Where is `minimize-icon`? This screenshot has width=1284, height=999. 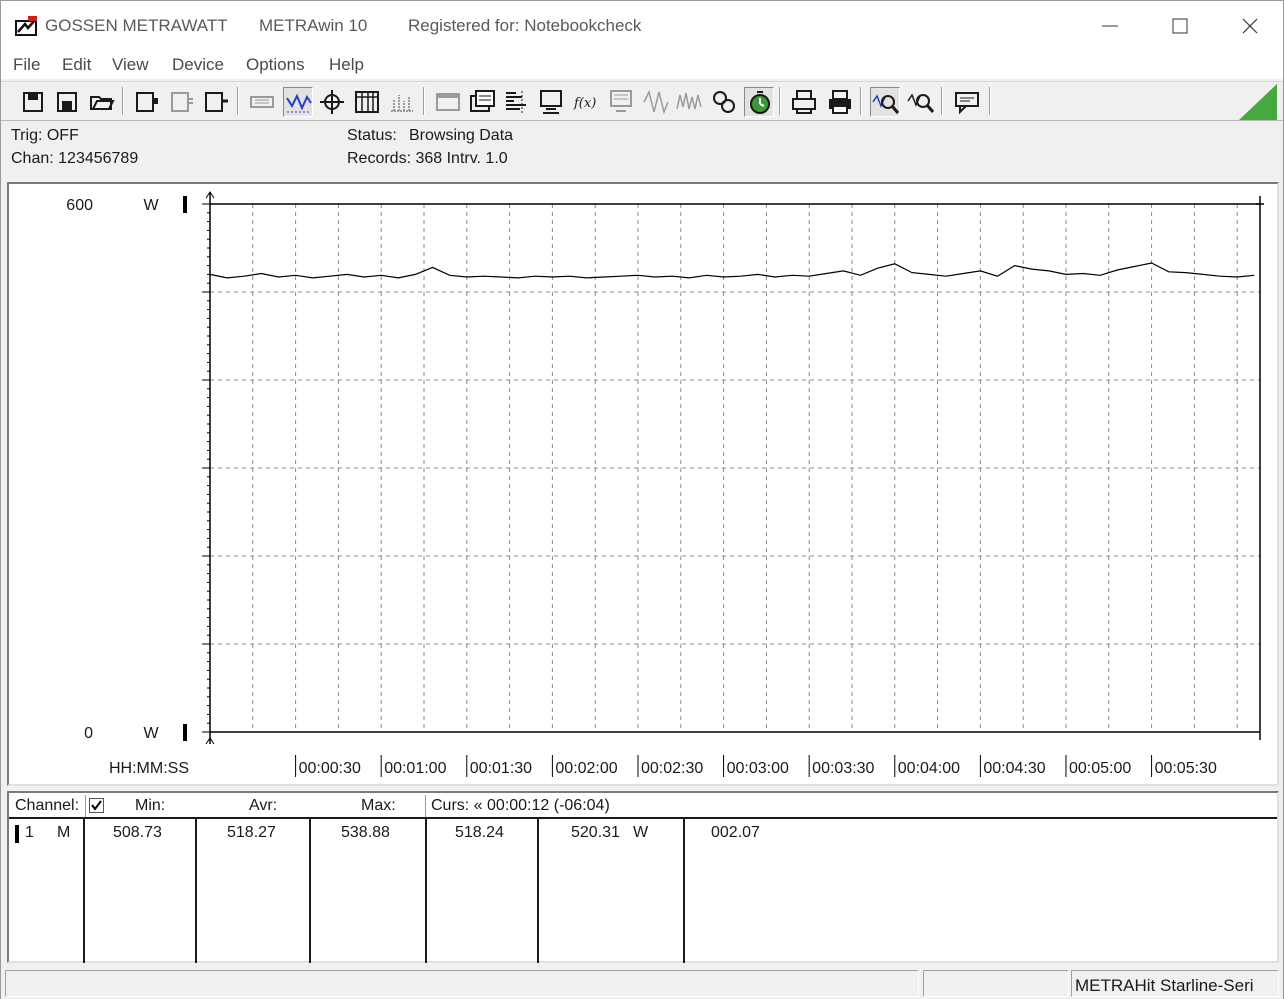
minimize-icon is located at coordinates (1110, 26).